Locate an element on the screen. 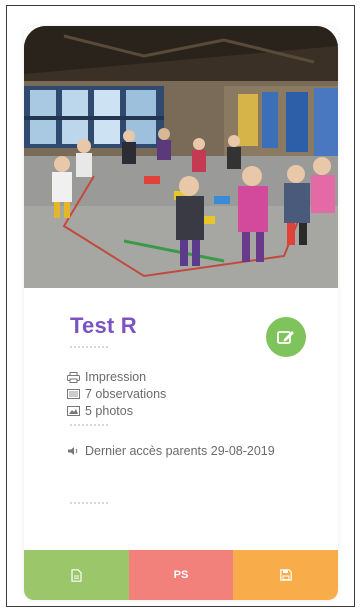 The image size is (363, 613). printer-icon is located at coordinates (74, 377).